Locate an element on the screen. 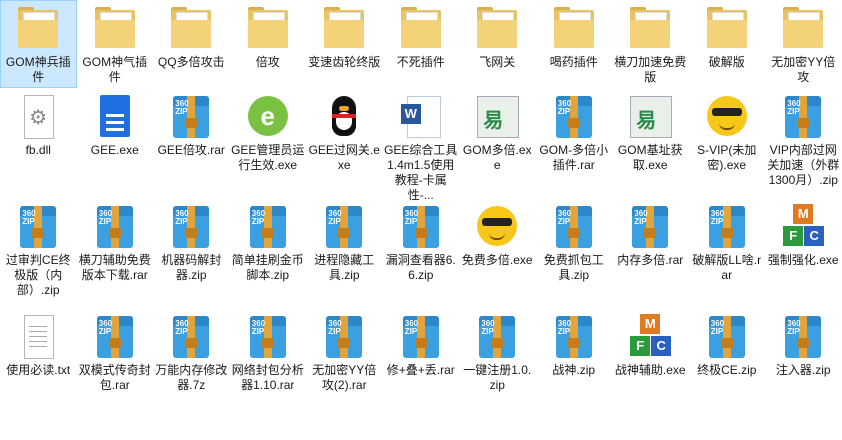  file-item: 360 ZIP 注入器.zip is located at coordinates (803, 364).